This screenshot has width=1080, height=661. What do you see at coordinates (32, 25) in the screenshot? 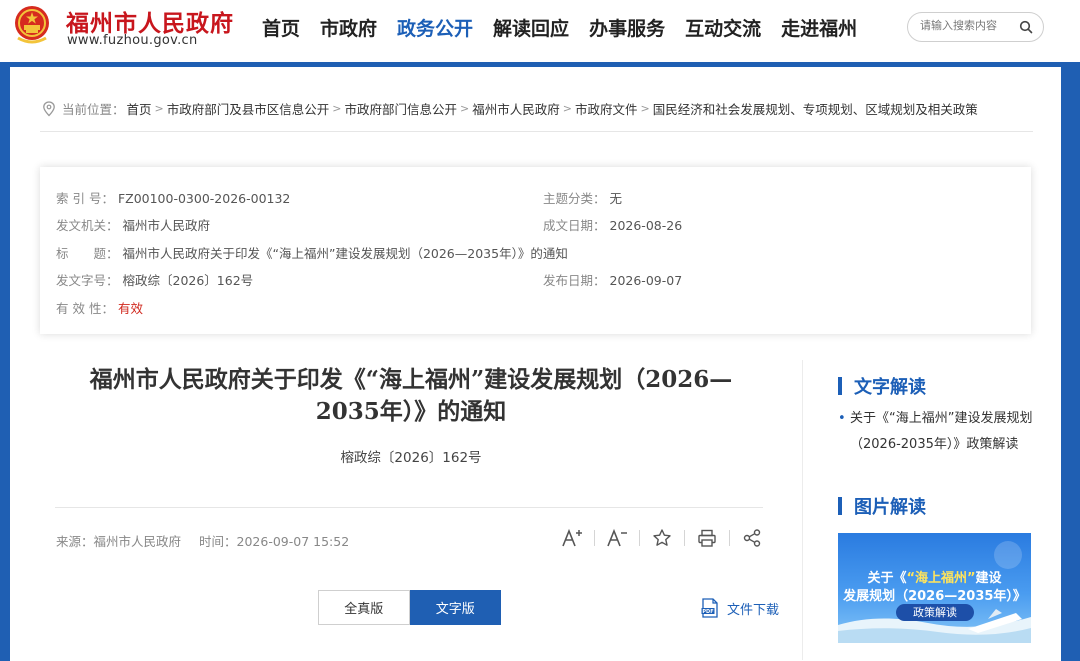
I see `national-emblem-icon` at bounding box center [32, 25].